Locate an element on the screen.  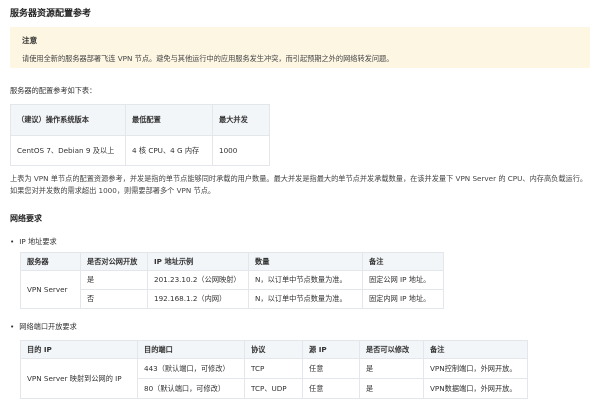
port-section-label: 网络端口开放要求 is located at coordinates (43, 327).